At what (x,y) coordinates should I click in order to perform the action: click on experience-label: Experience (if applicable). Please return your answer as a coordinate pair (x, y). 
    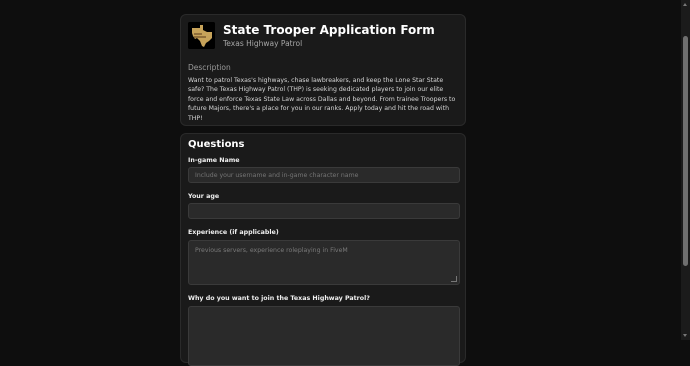
    Looking at the image, I should click on (233, 232).